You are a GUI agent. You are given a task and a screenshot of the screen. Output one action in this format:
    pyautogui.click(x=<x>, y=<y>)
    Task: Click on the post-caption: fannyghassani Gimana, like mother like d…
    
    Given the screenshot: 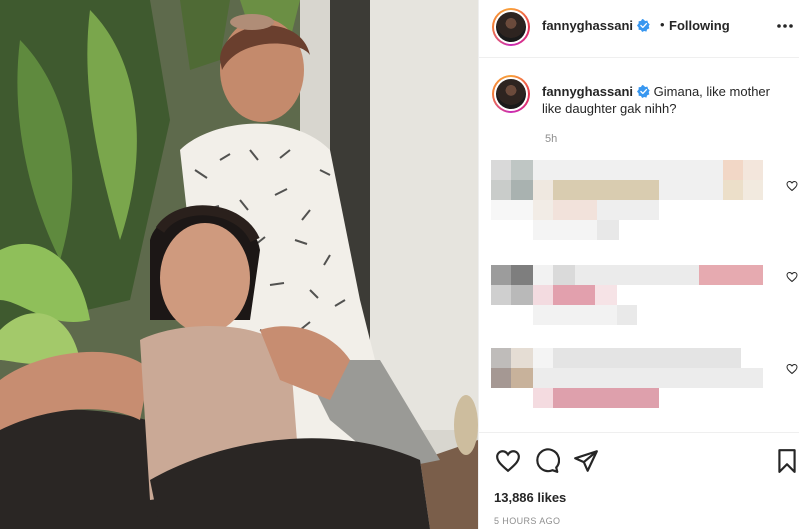 What is the action you would take?
    pyautogui.click(x=662, y=100)
    